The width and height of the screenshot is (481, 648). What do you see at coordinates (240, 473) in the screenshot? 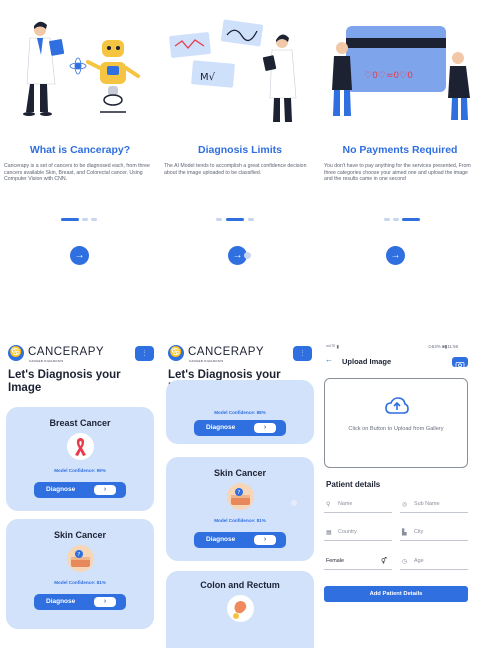
I see `card-title: Skin Cancer` at bounding box center [240, 473].